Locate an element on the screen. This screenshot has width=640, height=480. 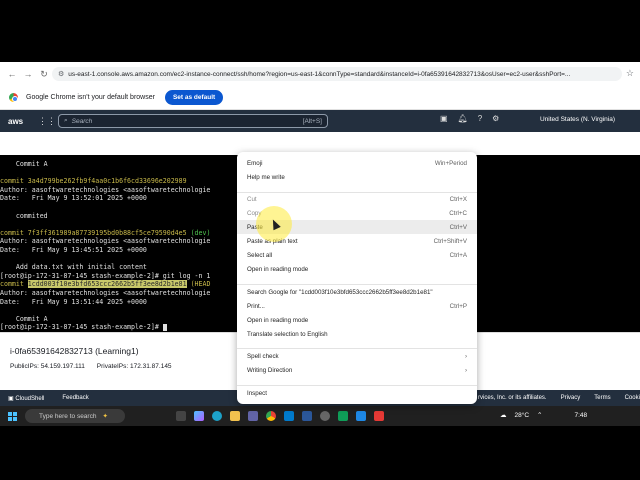
settings-icon is located at coordinates (325, 416).